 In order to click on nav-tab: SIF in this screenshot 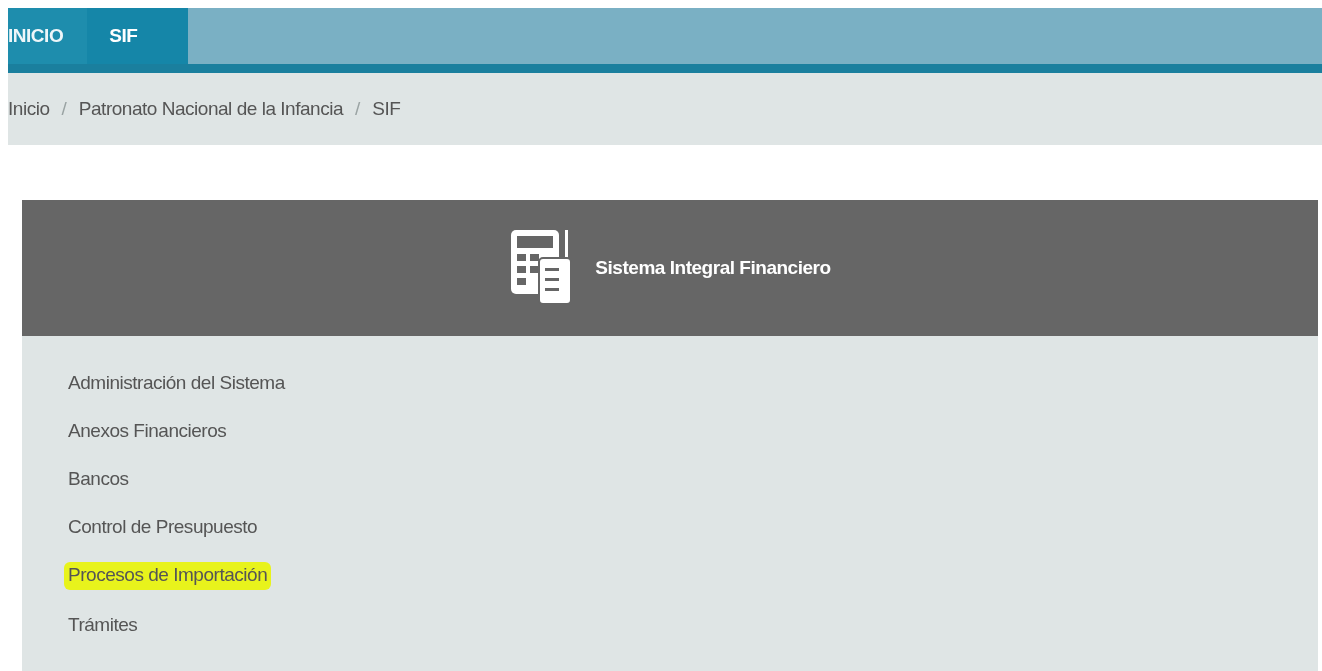, I will do `click(137, 36)`.